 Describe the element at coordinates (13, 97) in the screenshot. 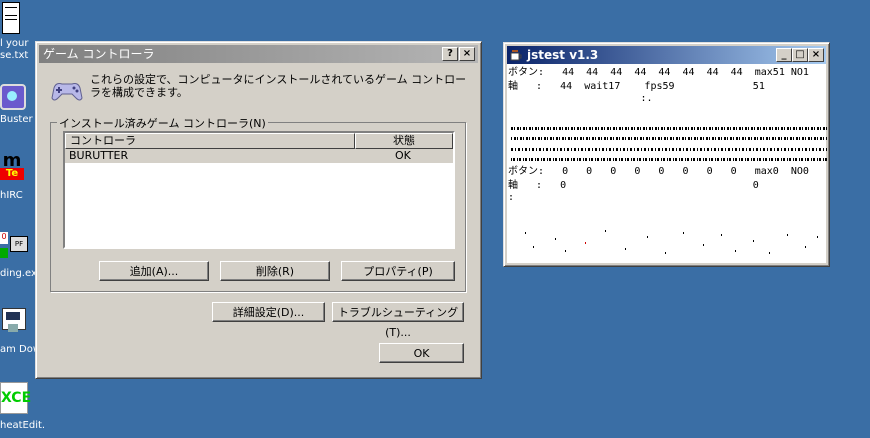

I see `app-icon` at that location.